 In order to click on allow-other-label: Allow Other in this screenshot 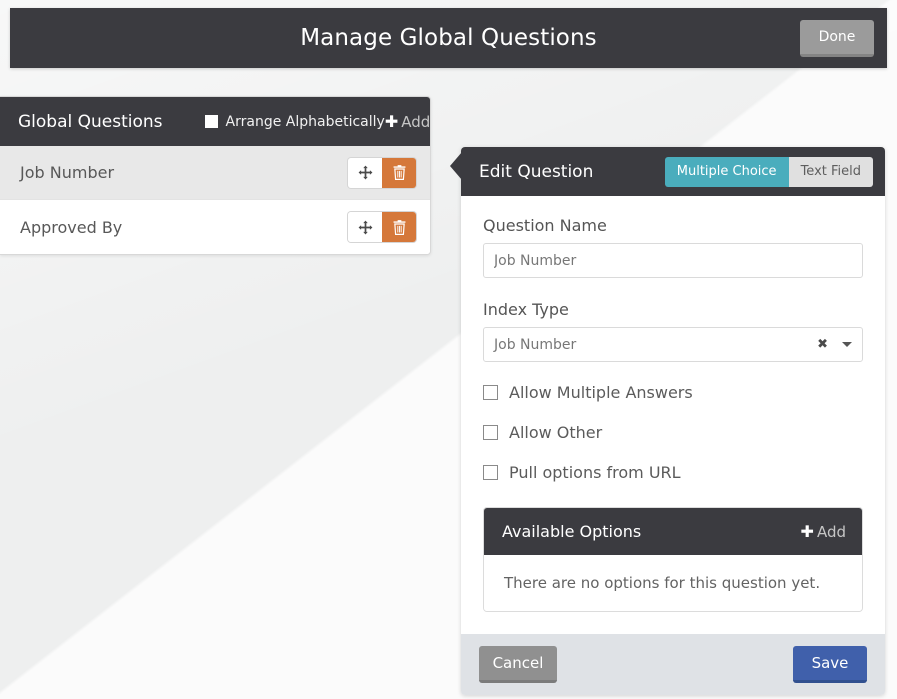, I will do `click(556, 432)`.